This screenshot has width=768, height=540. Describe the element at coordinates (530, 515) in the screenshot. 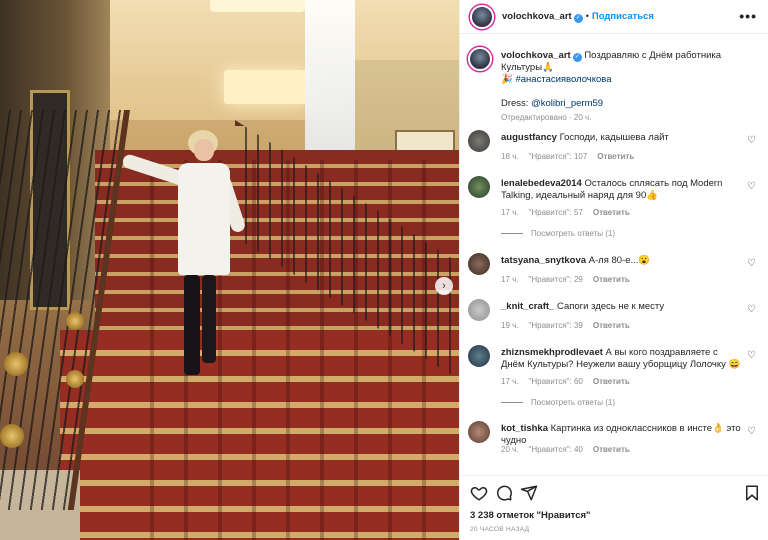

I see `likes-count: 3 238 отметок "Нравится"` at that location.